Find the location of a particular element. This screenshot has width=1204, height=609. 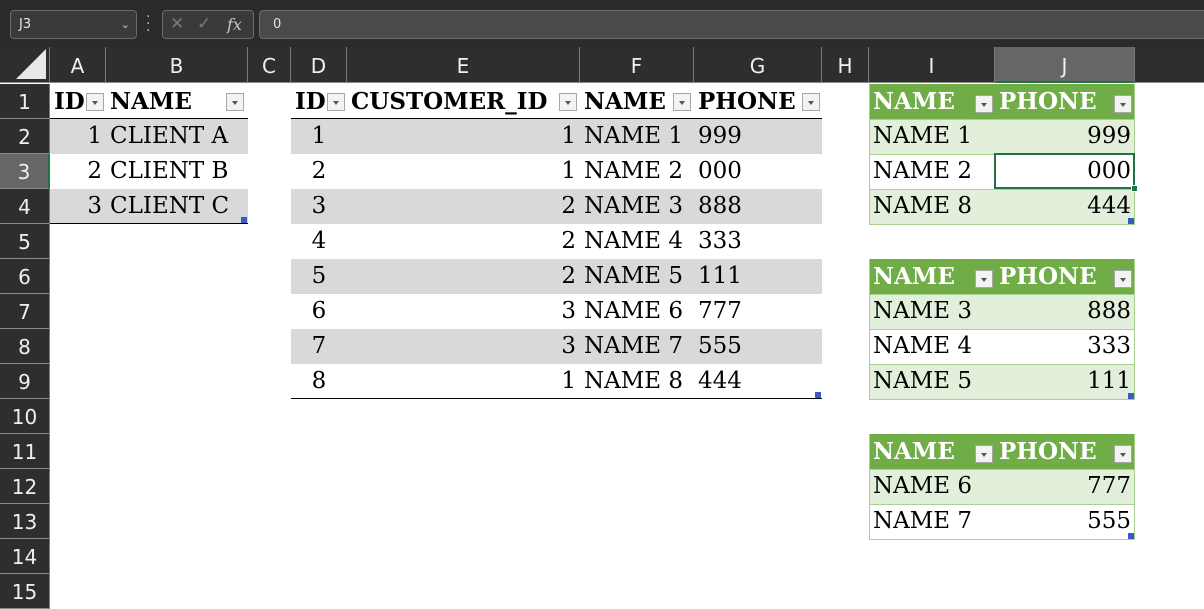

row-header-2: 2 is located at coordinates (25, 136).